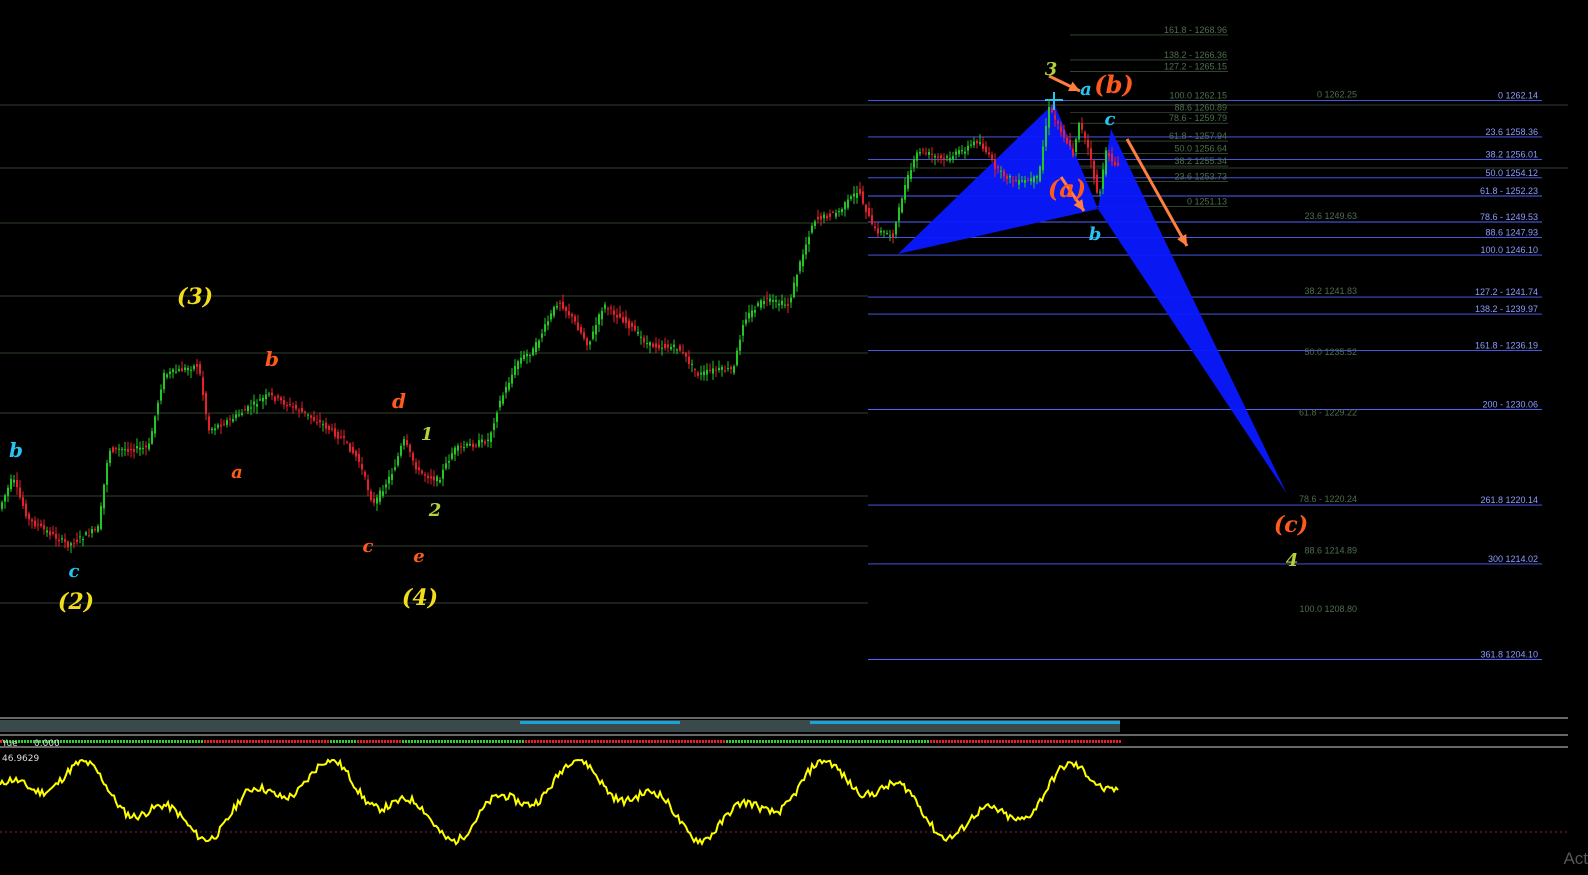 The image size is (1588, 875). I want to click on wave-label: a, so click(237, 472).